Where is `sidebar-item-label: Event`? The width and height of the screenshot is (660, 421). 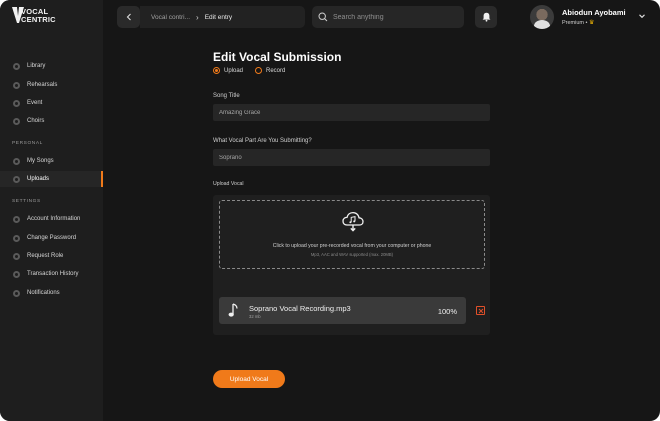 sidebar-item-label: Event is located at coordinates (35, 103).